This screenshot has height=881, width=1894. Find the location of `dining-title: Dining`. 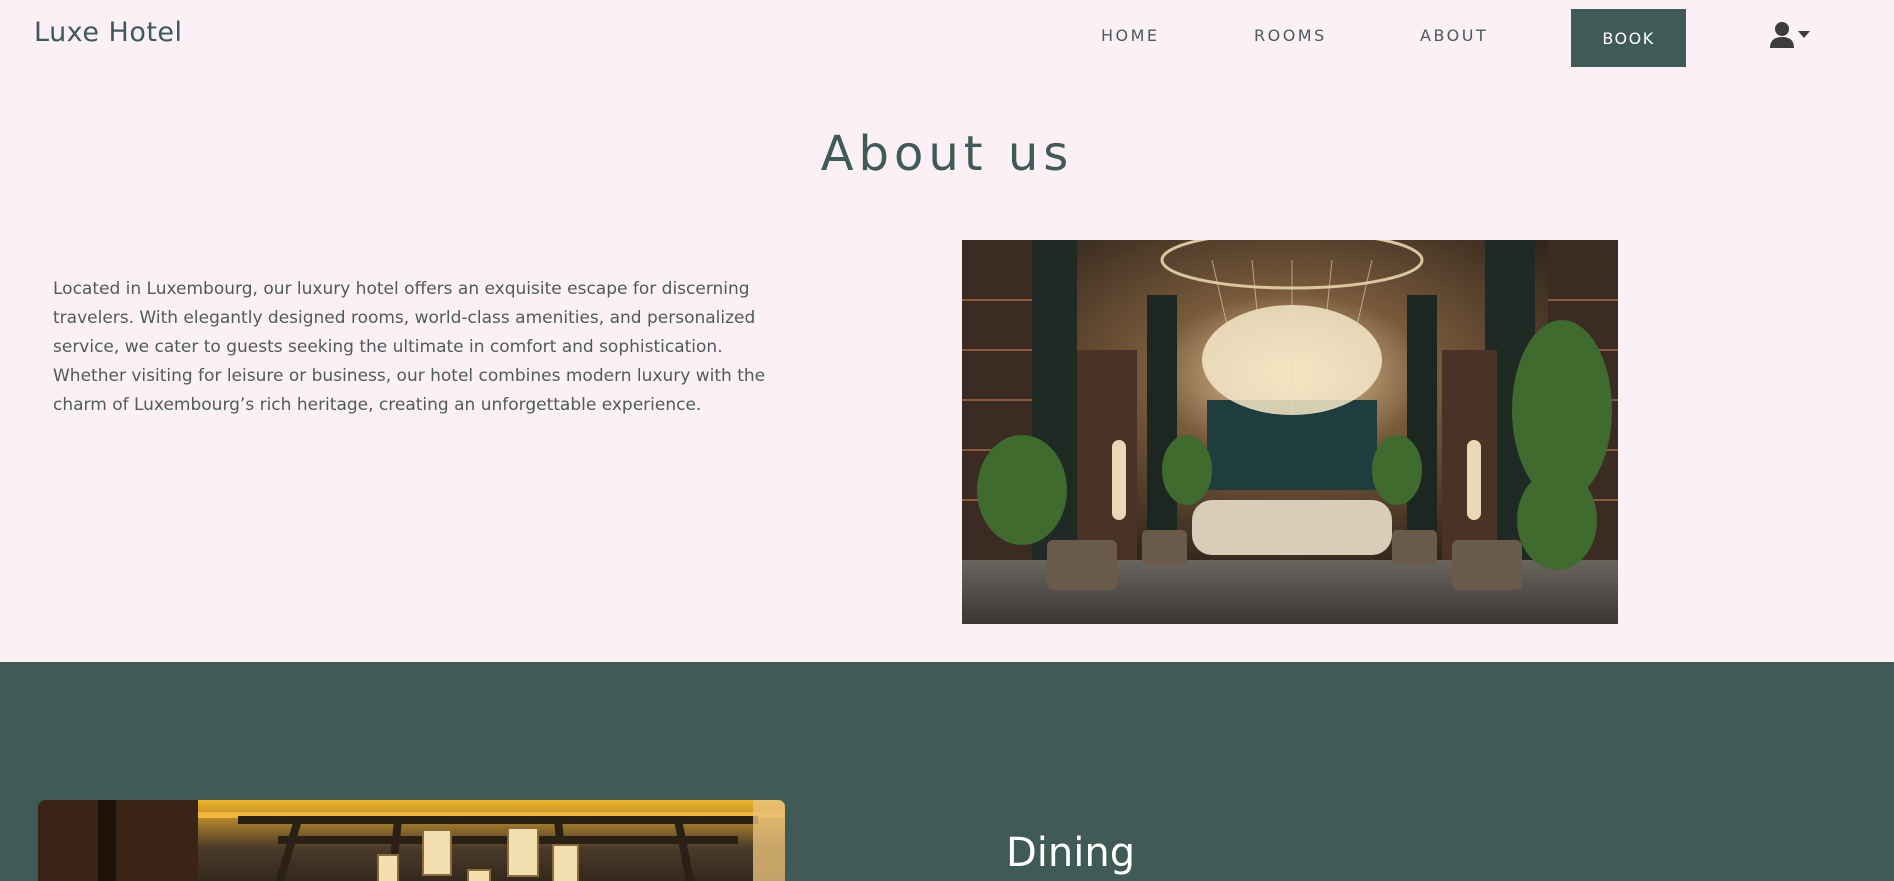

dining-title: Dining is located at coordinates (1071, 853).